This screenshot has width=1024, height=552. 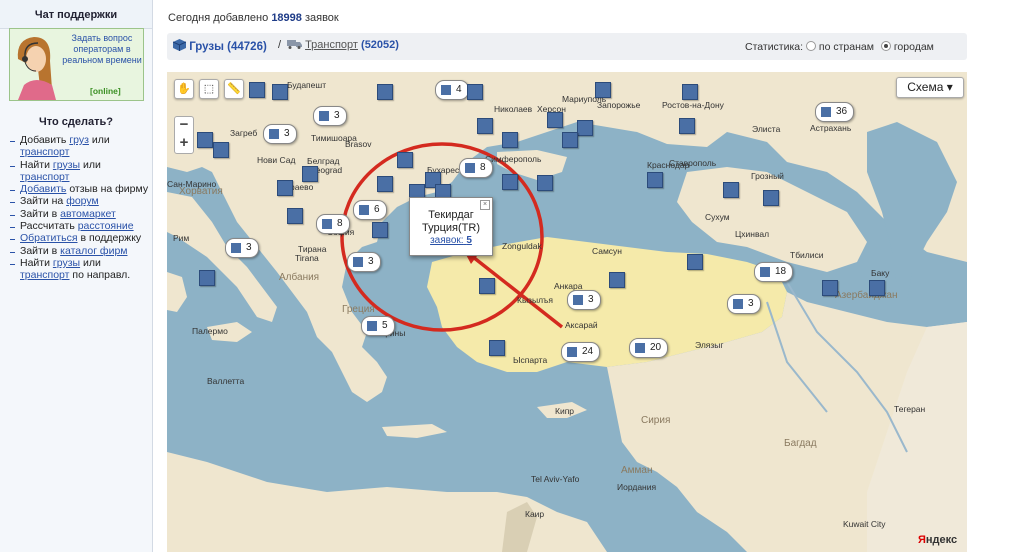 I want to click on cargo-count-marker: 6, so click(x=370, y=210).